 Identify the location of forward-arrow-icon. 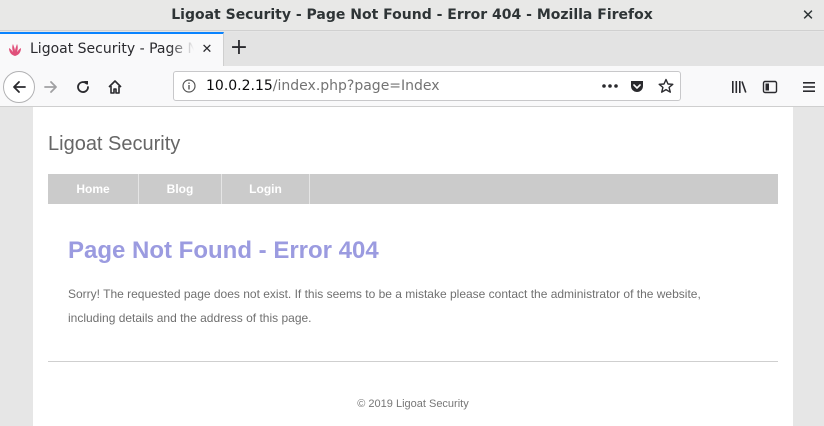
(51, 87).